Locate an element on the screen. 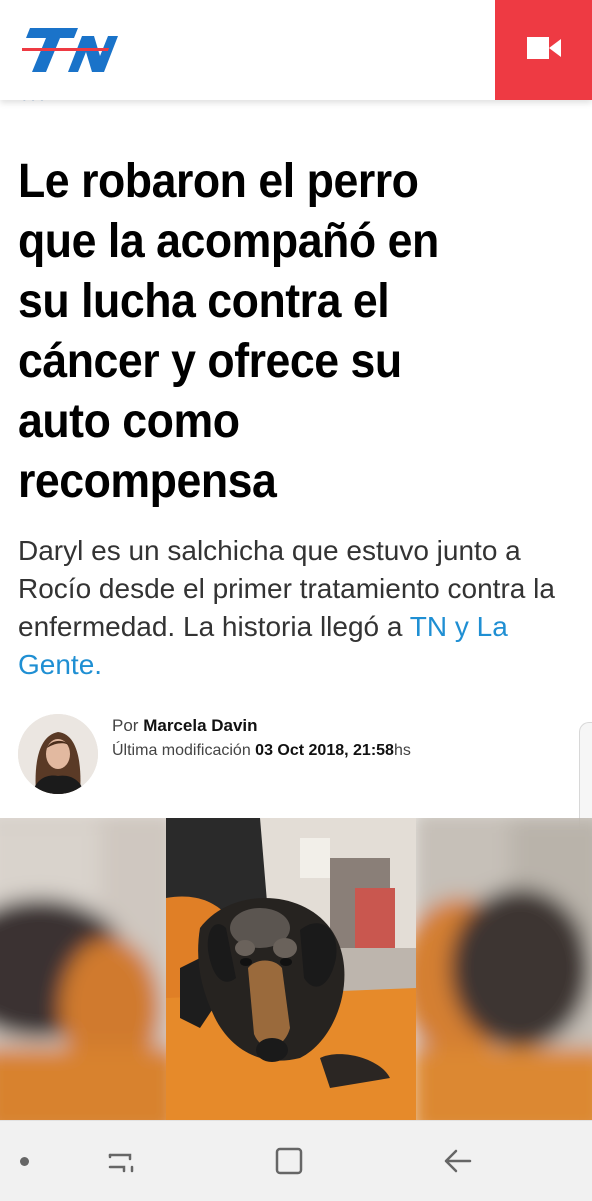  modified-date: 03 Oct 2018, 21:58 is located at coordinates (324, 750).